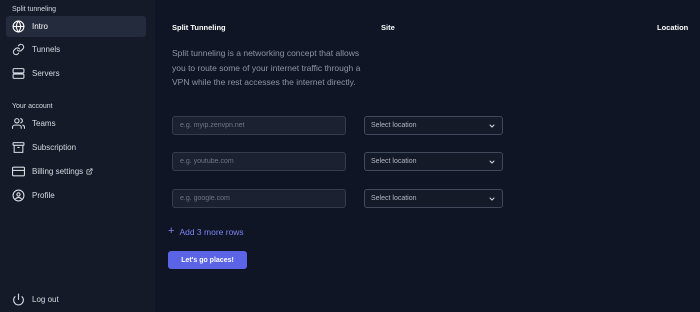 This screenshot has width=700, height=312. What do you see at coordinates (46, 49) in the screenshot?
I see `sidebar-item-label: Tunnels` at bounding box center [46, 49].